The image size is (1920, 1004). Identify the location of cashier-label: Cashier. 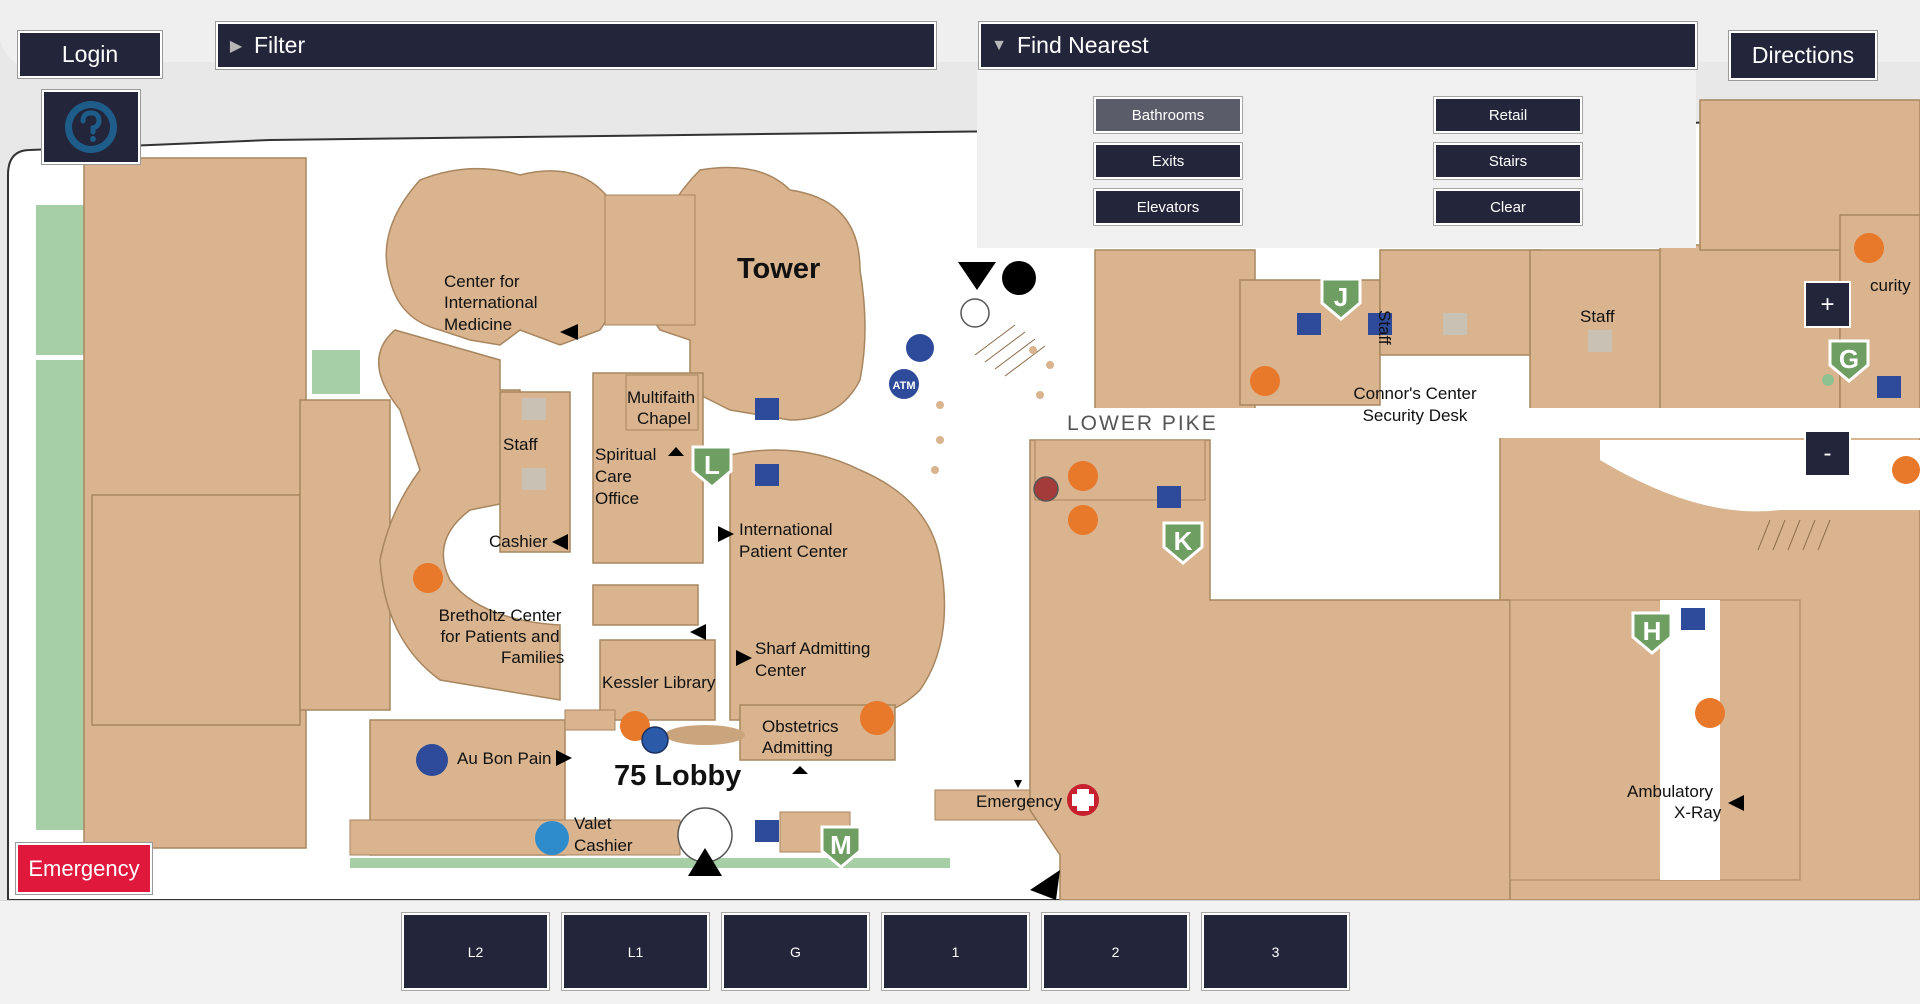
(518, 541).